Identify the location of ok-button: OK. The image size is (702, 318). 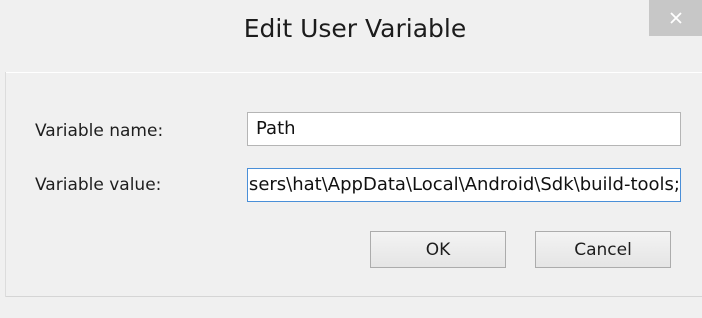
(438, 249).